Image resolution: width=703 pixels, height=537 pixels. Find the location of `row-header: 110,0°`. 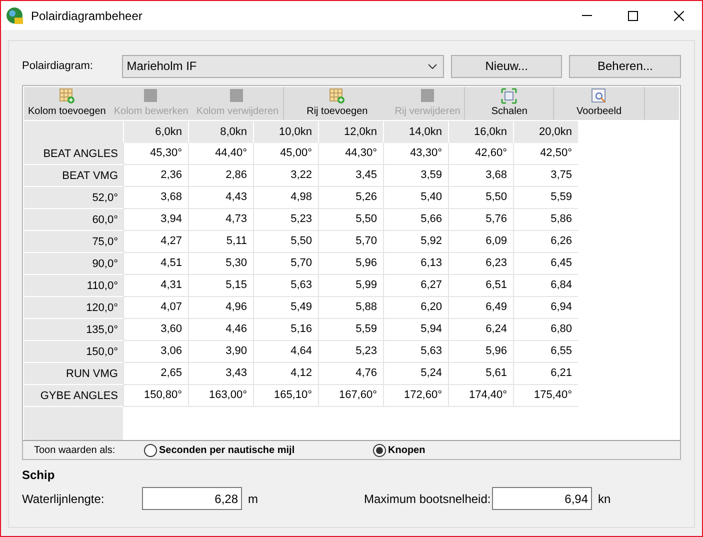

row-header: 110,0° is located at coordinates (73, 286).